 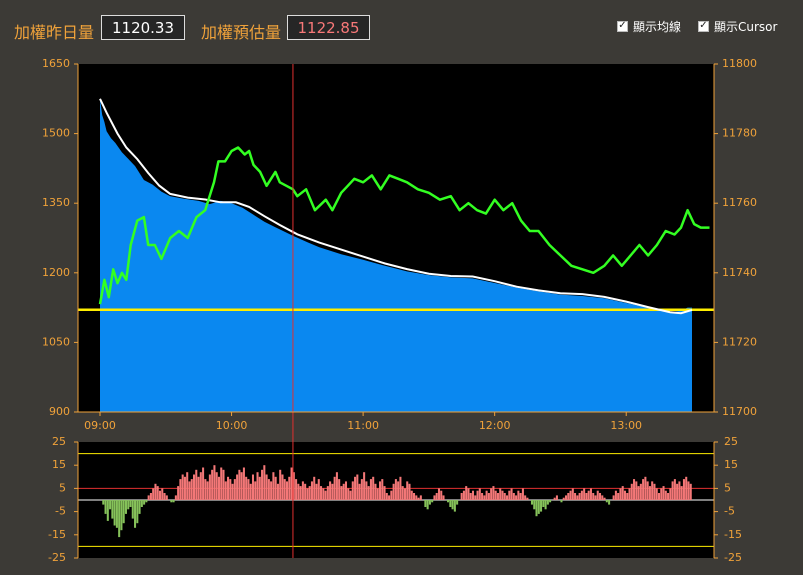 I want to click on sub-right-tick-label: -5, so click(x=729, y=511).